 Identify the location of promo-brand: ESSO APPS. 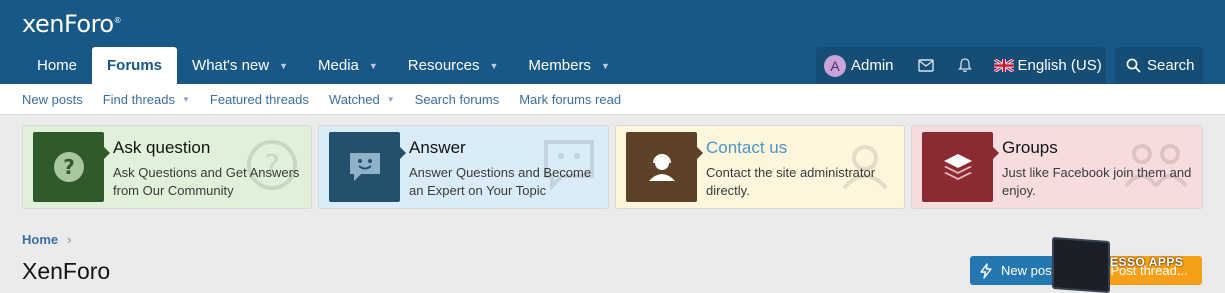
(1147, 262).